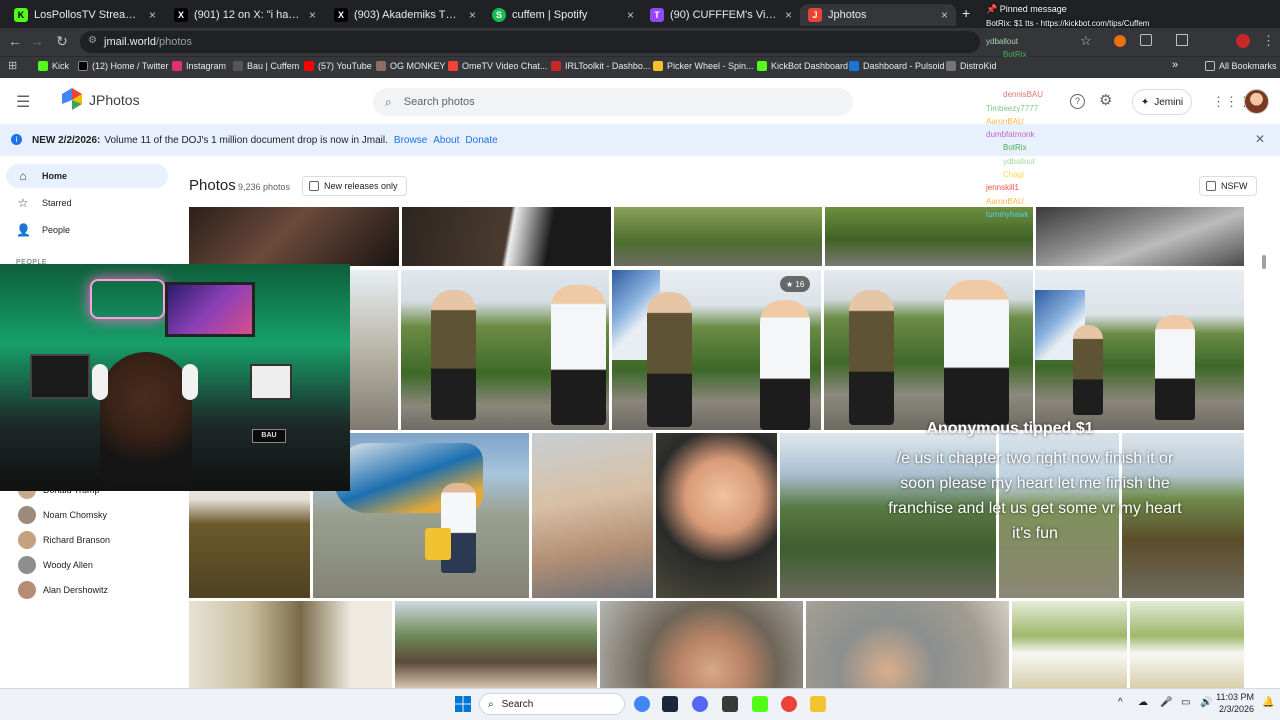 This screenshot has height=720, width=1280. I want to click on bookmarks-overflow-button: », so click(1175, 65).